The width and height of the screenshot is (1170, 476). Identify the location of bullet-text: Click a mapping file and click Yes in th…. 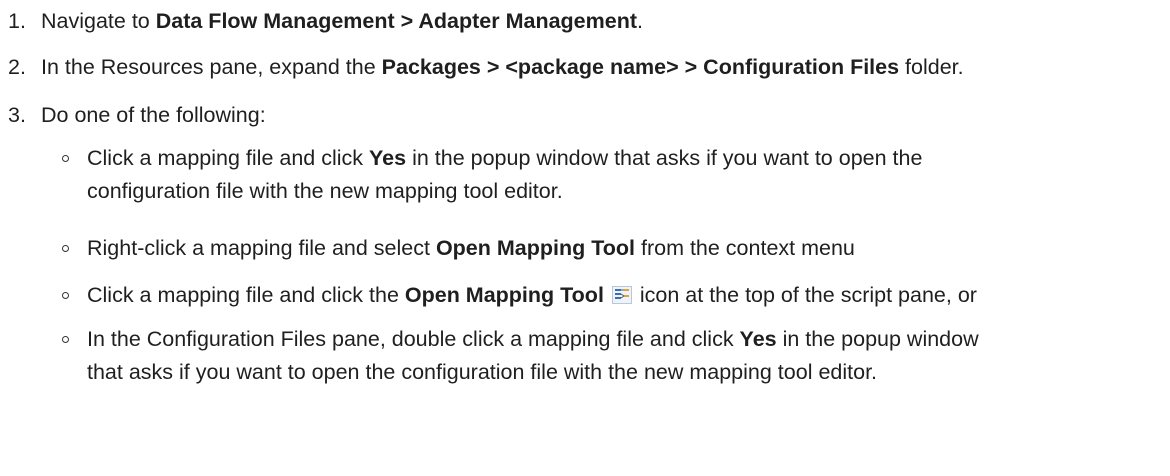
(628, 175).